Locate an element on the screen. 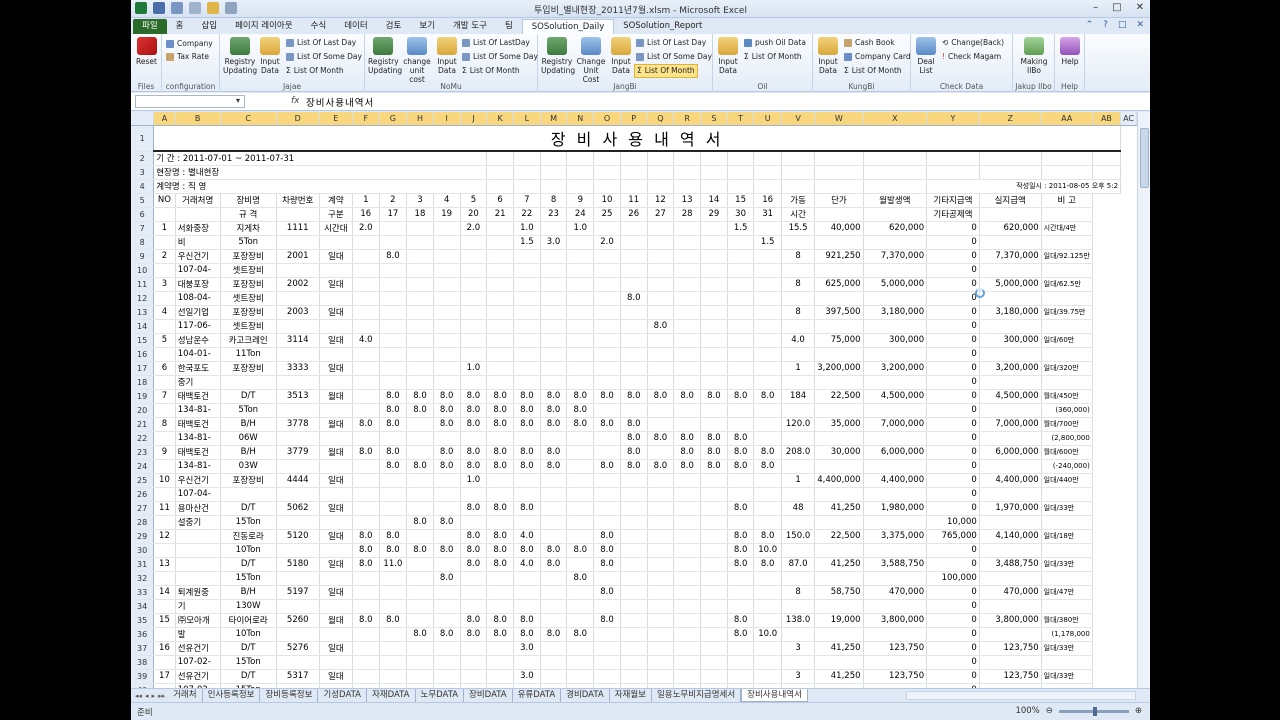 This screenshot has height=720, width=1280. day-cell: 2.0 is located at coordinates (607, 242).